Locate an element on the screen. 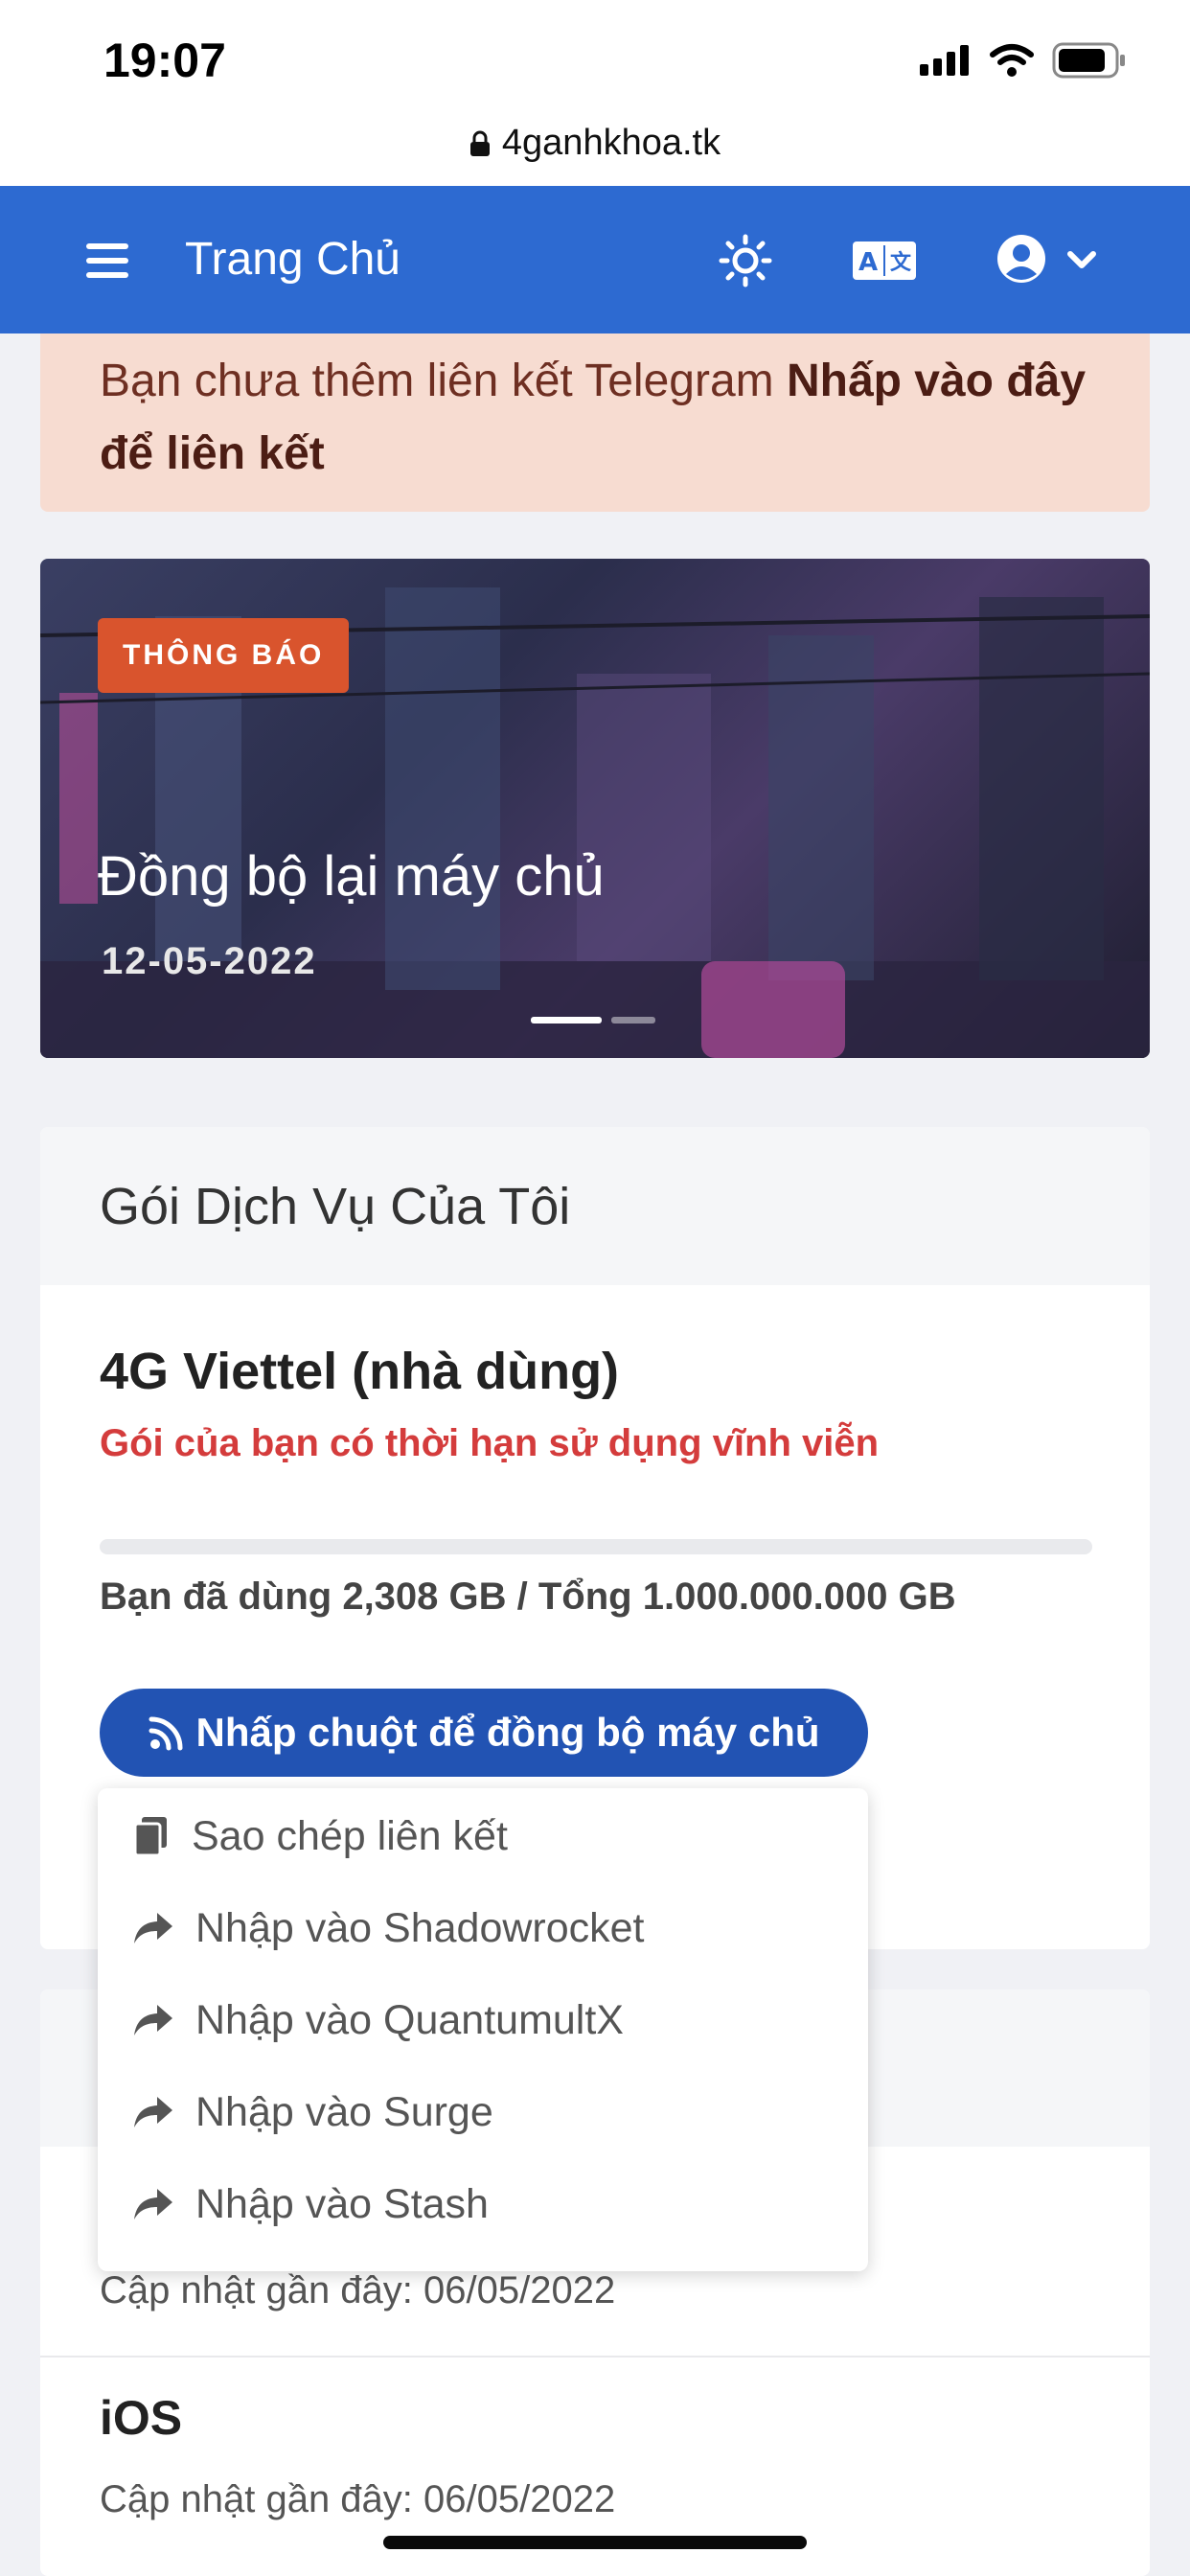 Image resolution: width=1190 pixels, height=2576 pixels. sync-server-button: Nhấp chuột để đồng bộ máy chủ is located at coordinates (484, 1733).